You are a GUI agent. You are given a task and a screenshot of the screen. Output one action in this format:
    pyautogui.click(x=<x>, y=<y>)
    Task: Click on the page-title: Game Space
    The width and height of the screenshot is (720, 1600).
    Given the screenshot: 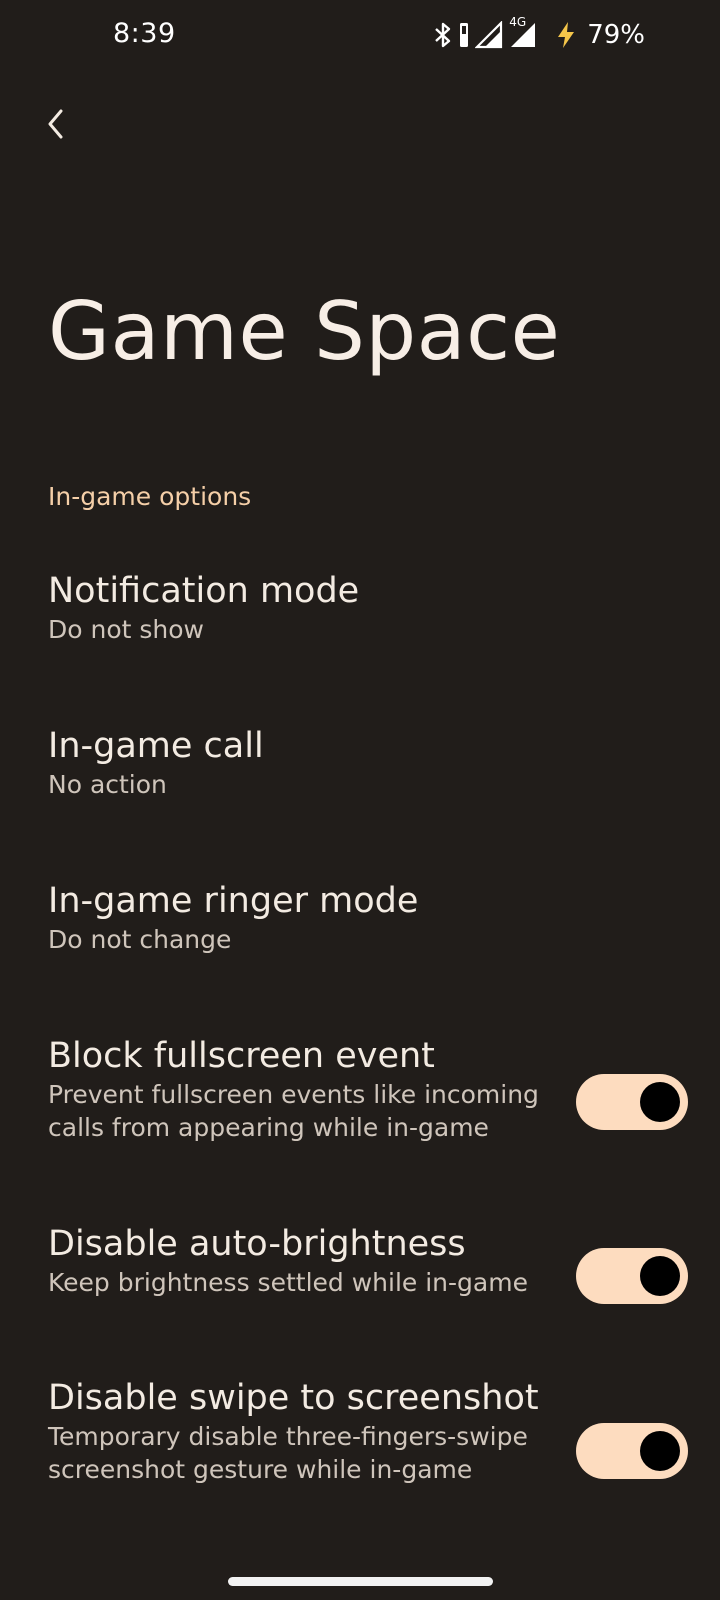 What is the action you would take?
    pyautogui.click(x=304, y=331)
    